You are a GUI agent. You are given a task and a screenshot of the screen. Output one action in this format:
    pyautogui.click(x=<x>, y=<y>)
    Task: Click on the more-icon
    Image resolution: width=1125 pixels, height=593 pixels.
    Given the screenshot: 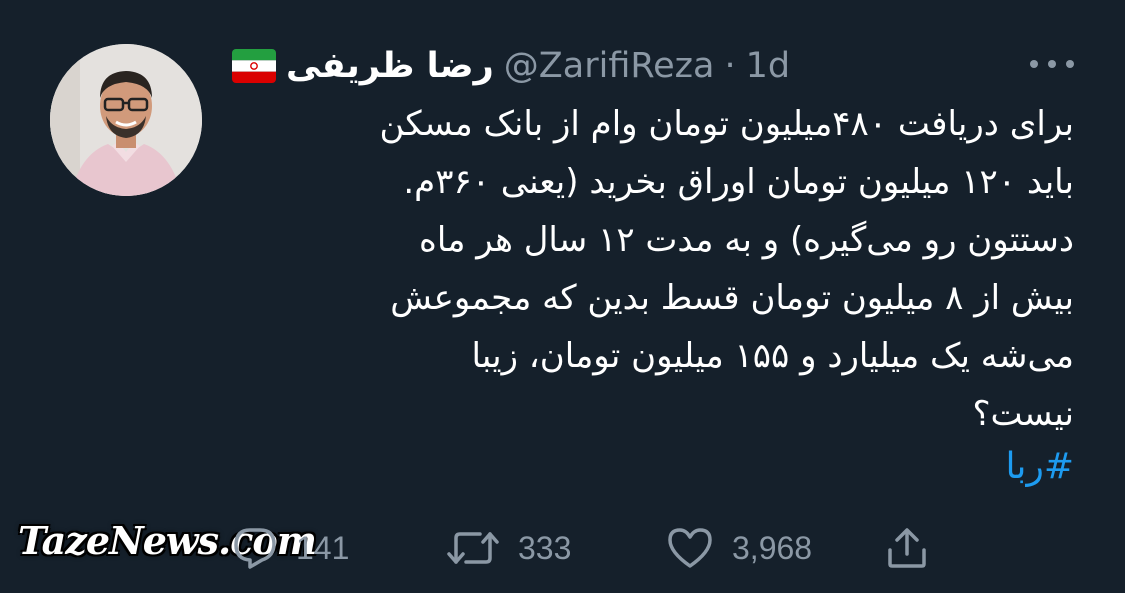 What is the action you would take?
    pyautogui.click(x=1052, y=64)
    